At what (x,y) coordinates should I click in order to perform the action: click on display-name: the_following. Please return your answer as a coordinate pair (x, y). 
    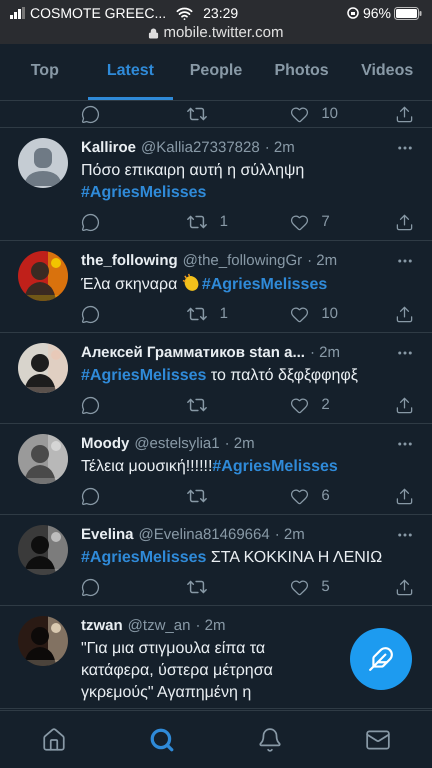
    Looking at the image, I should click on (129, 261).